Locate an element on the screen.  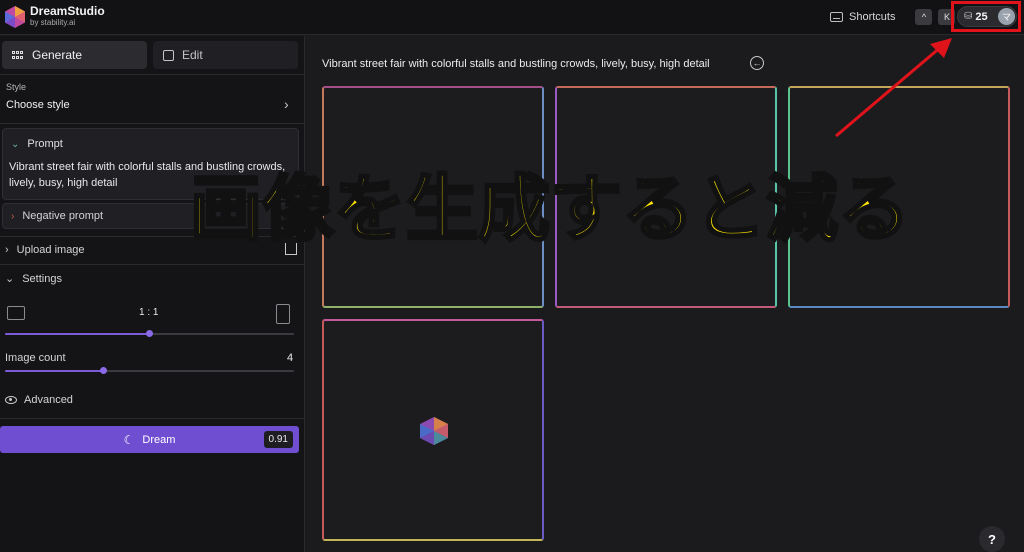
tab-generate: Generate is located at coordinates (74, 55).